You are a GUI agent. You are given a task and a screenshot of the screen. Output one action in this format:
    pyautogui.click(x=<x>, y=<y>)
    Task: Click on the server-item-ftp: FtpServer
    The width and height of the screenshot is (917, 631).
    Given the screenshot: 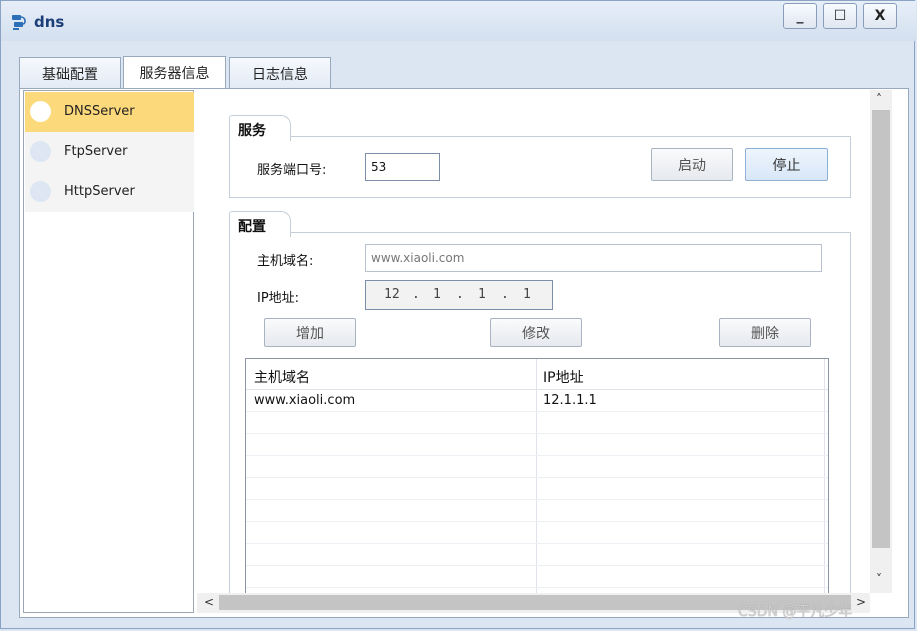 What is the action you would take?
    pyautogui.click(x=109, y=152)
    